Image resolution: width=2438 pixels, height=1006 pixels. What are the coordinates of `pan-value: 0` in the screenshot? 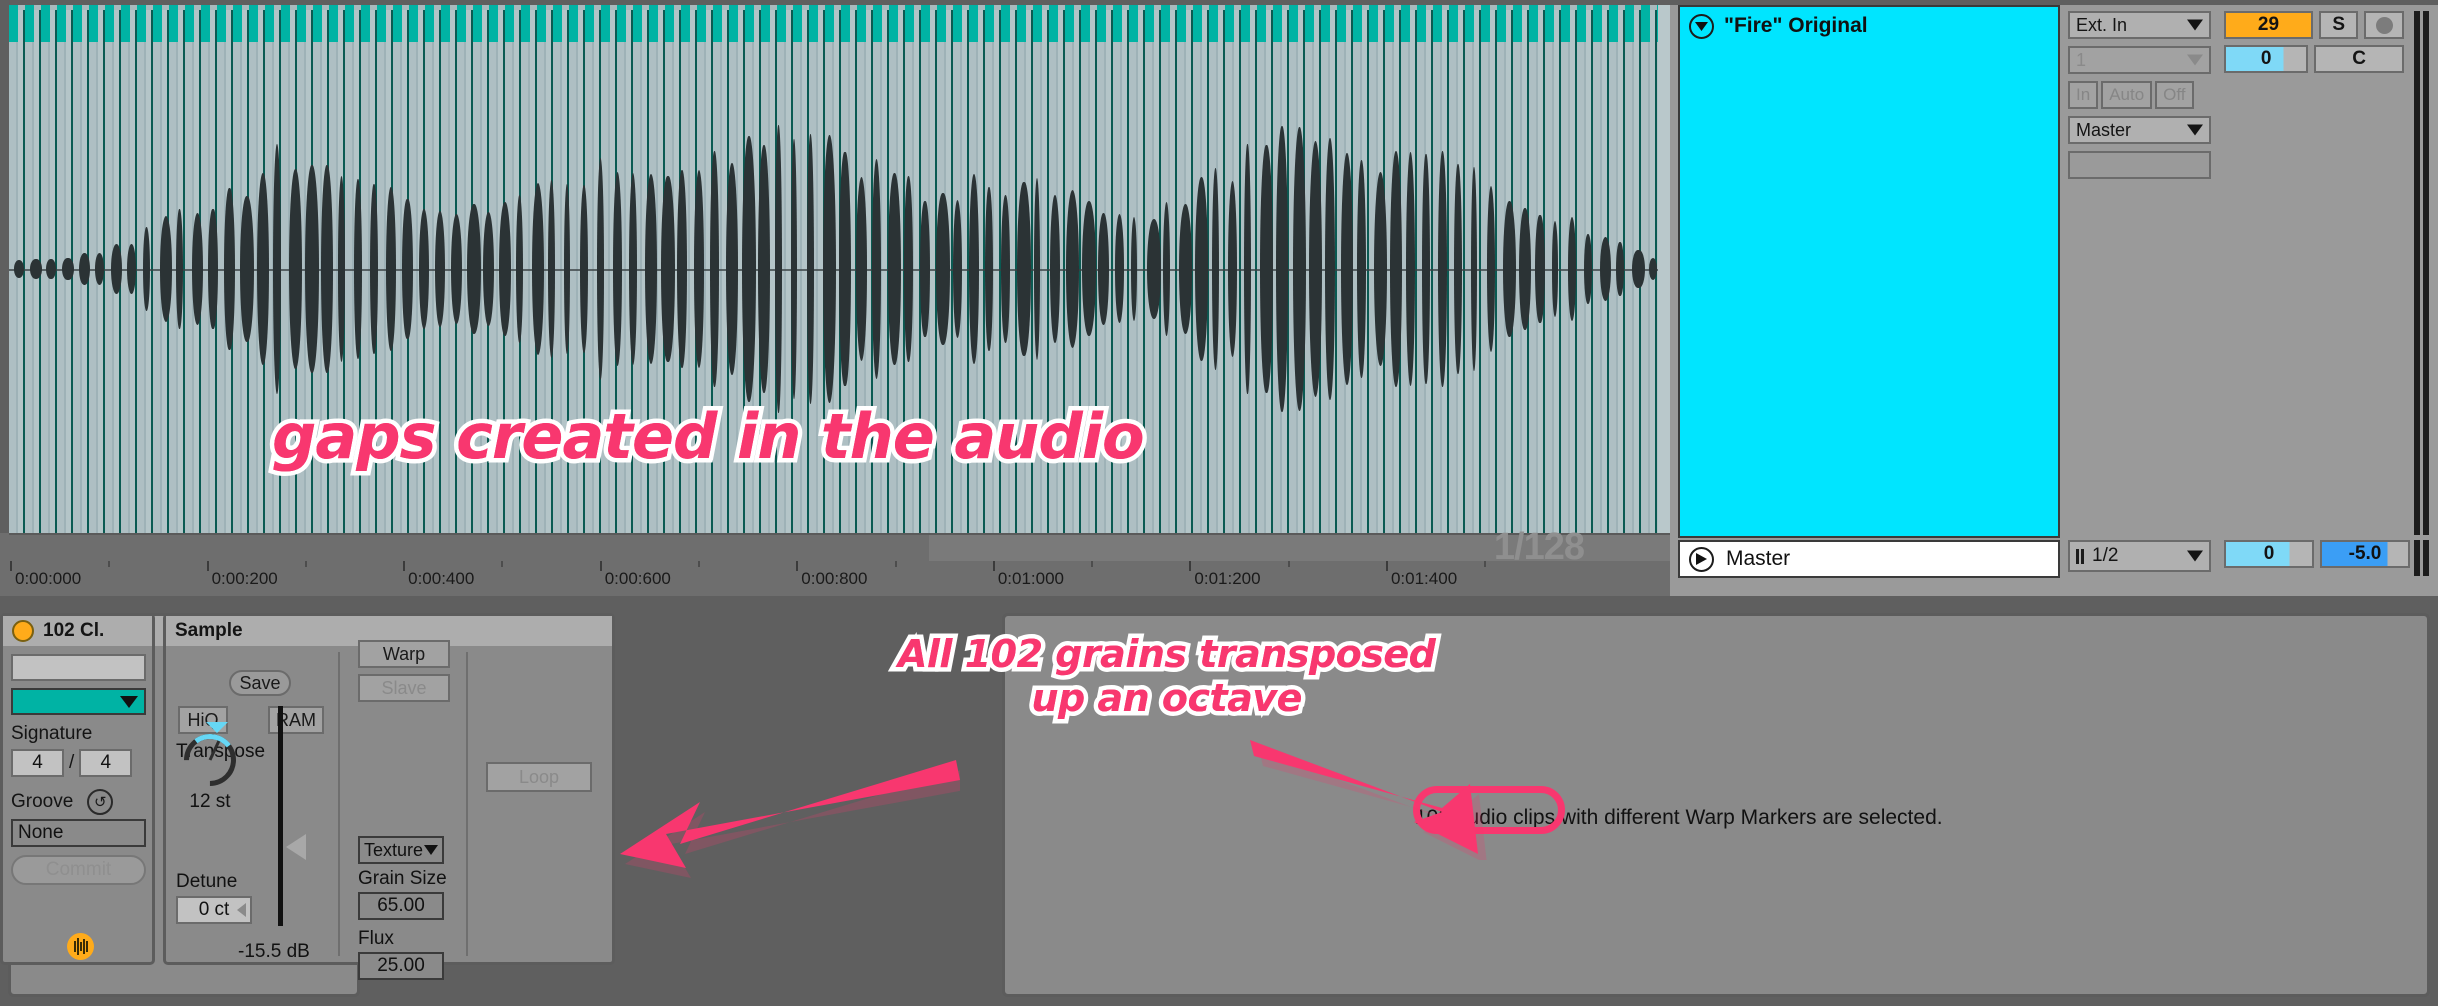 It's located at (2266, 59).